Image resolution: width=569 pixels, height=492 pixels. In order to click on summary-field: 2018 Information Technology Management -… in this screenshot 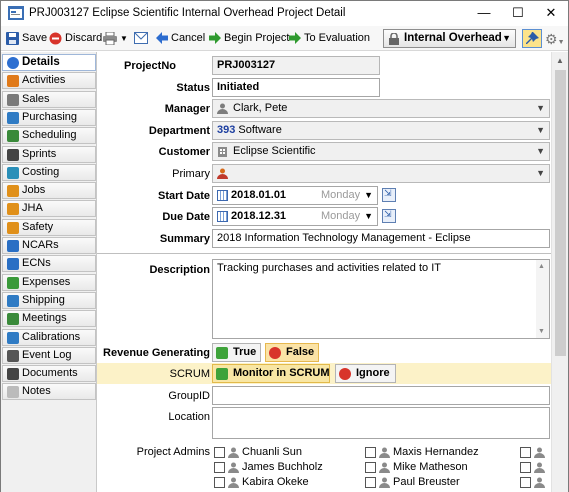, I will do `click(381, 238)`.